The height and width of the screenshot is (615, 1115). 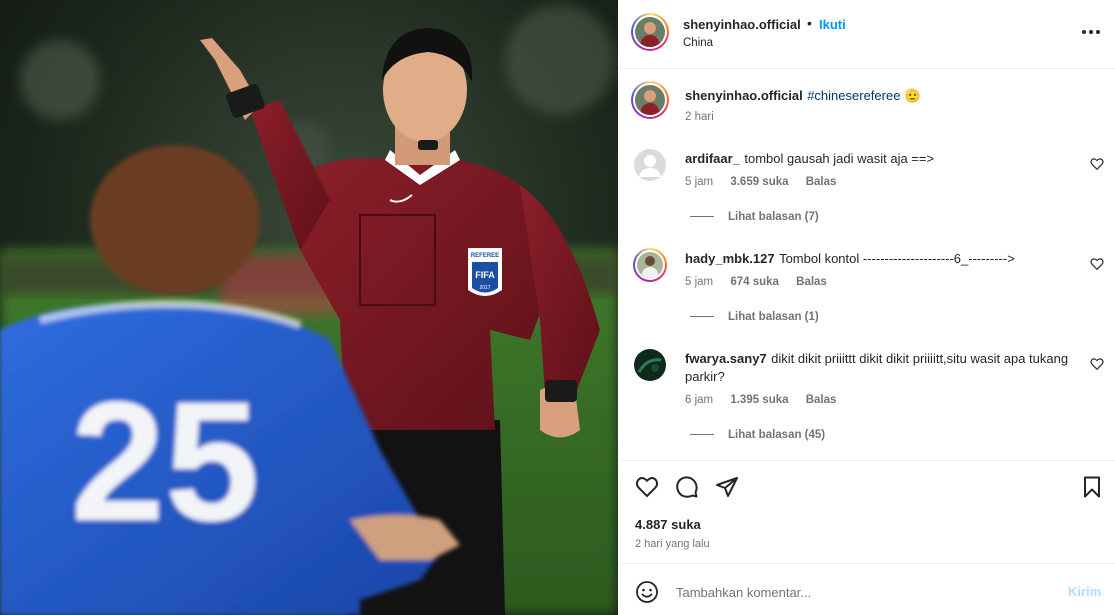 What do you see at coordinates (866, 460) in the screenshot?
I see `actions-divider` at bounding box center [866, 460].